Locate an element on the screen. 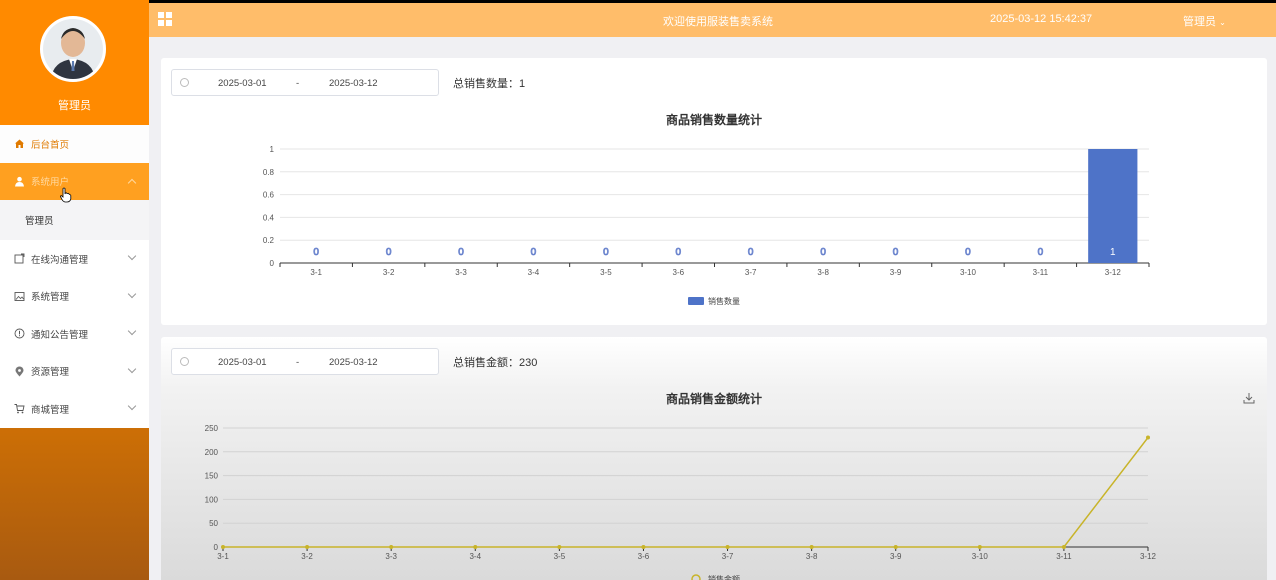 The height and width of the screenshot is (580, 1276). data-label: 1 is located at coordinates (1113, 252).